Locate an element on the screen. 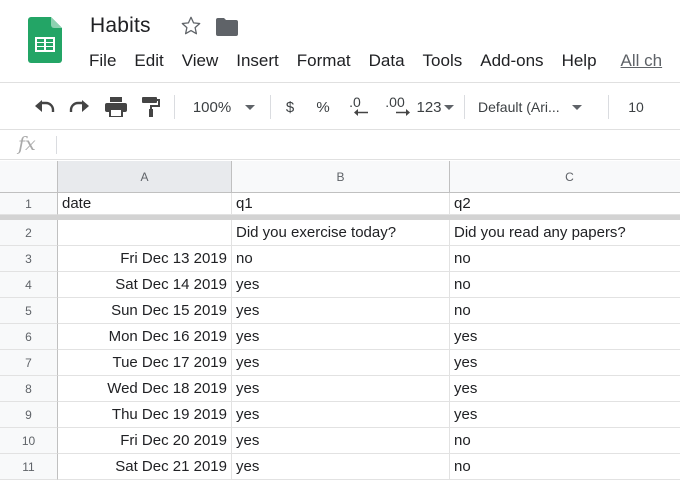 Image resolution: width=680 pixels, height=486 pixels. decrease-decimal-label: .0 is located at coordinates (355, 101).